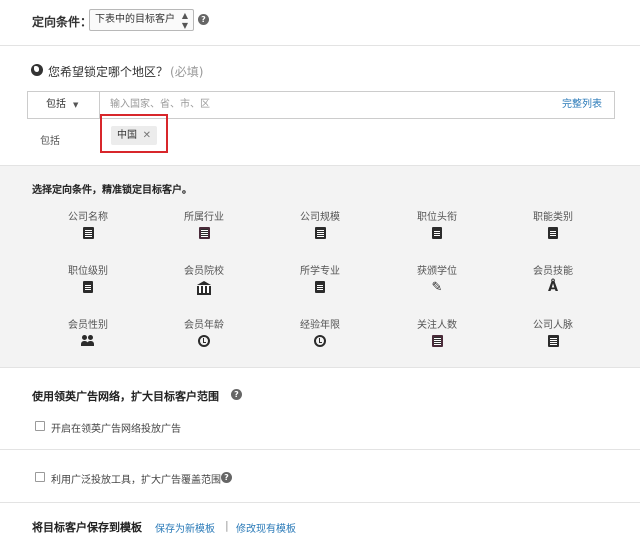 This screenshot has width=640, height=545. Describe the element at coordinates (116, 429) in the screenshot. I see `ads-network-checkbox-label: 开启在领英广告网络投放广告` at that location.